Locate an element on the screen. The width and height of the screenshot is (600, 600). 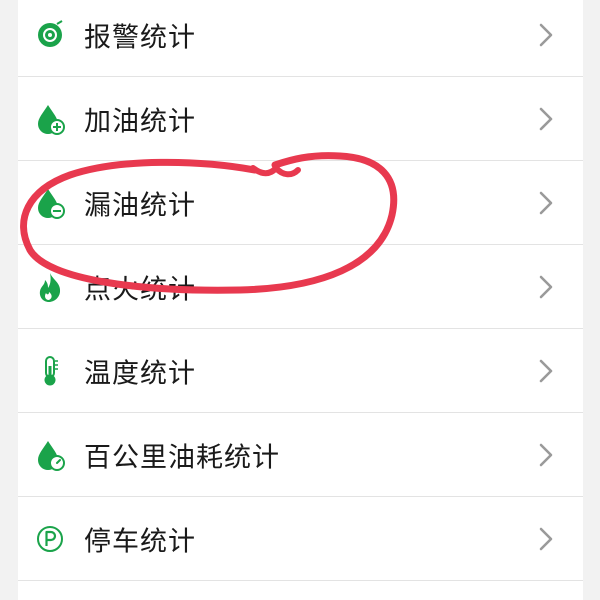
menu-item-label: 报警统计 is located at coordinates (140, 38).